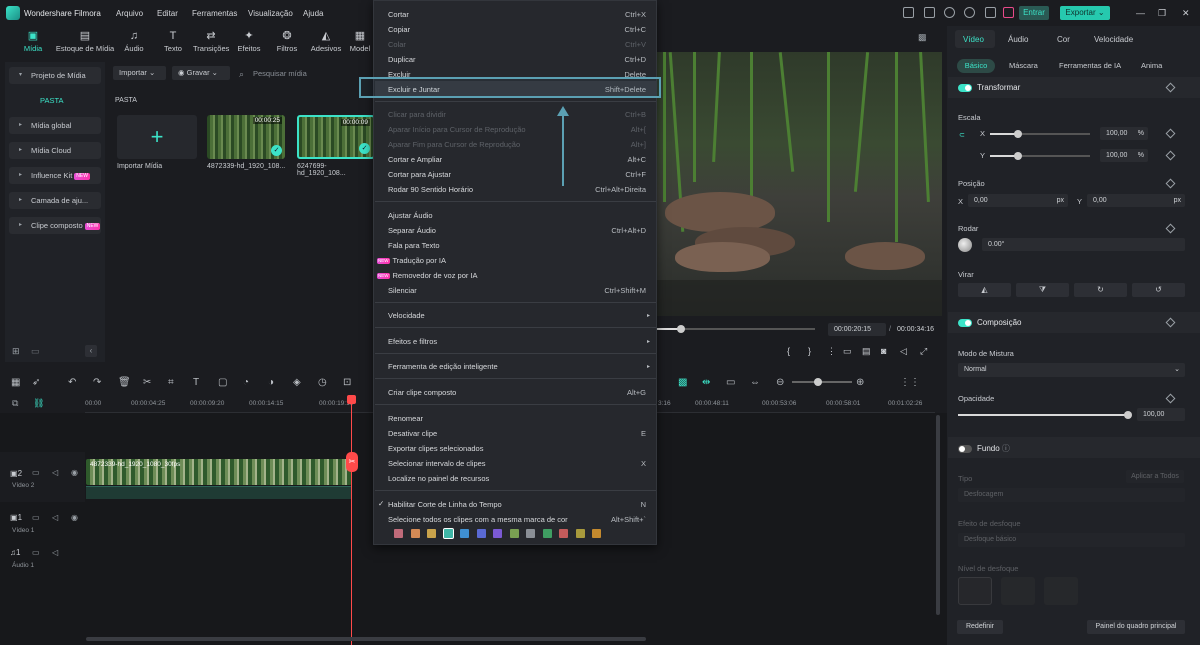  Describe the element at coordinates (1008, 12) in the screenshot. I see `cart-icon` at that location.